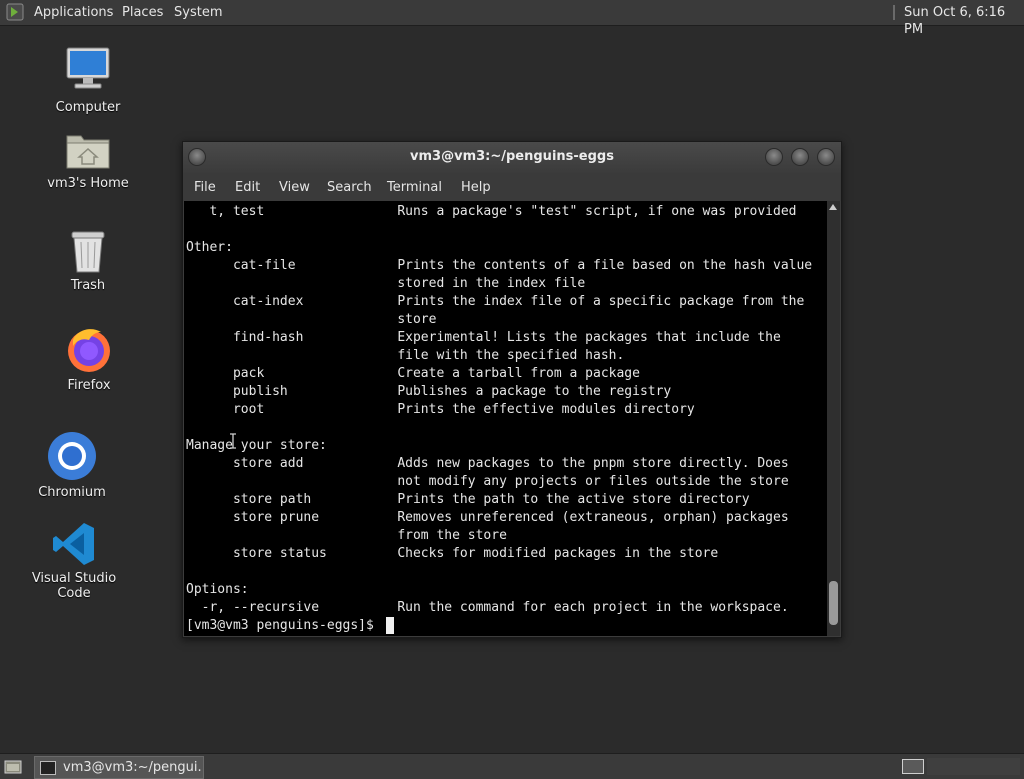 This screenshot has width=1024, height=779. Describe the element at coordinates (72, 456) in the screenshot. I see `chromium-icon` at that location.